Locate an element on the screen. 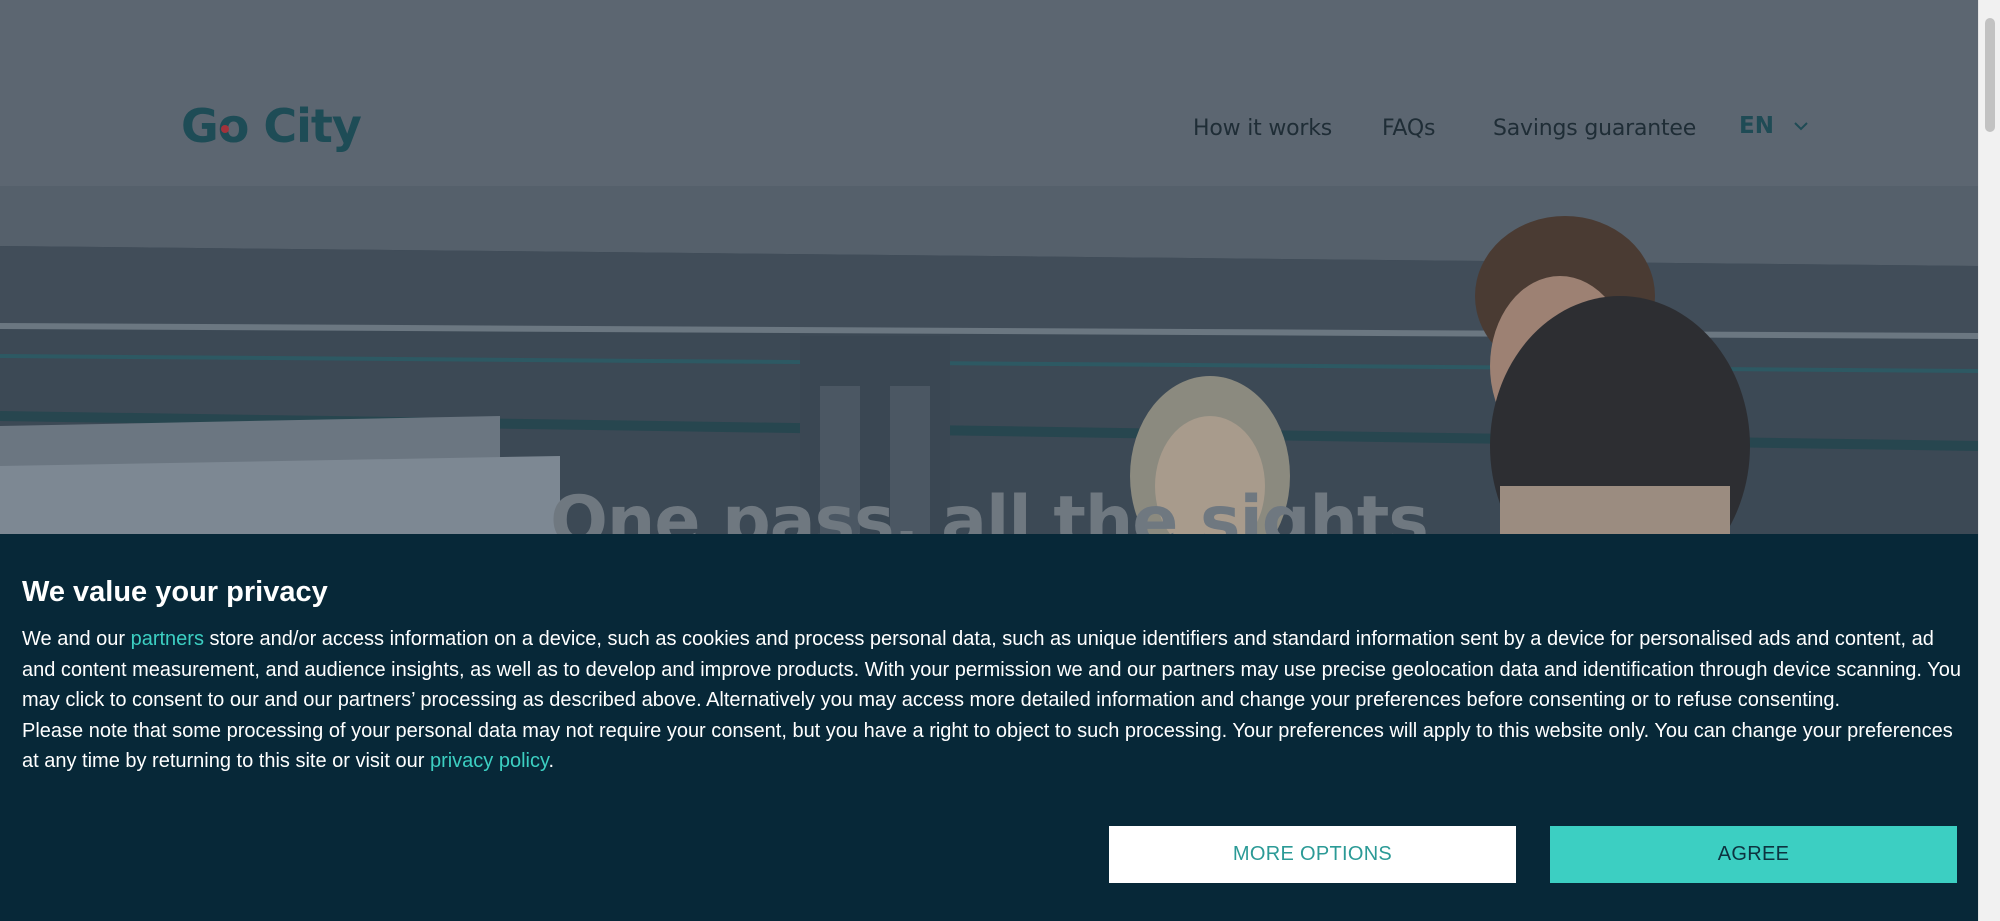 The width and height of the screenshot is (2000, 921). language-selector: EN is located at coordinates (1774, 126).